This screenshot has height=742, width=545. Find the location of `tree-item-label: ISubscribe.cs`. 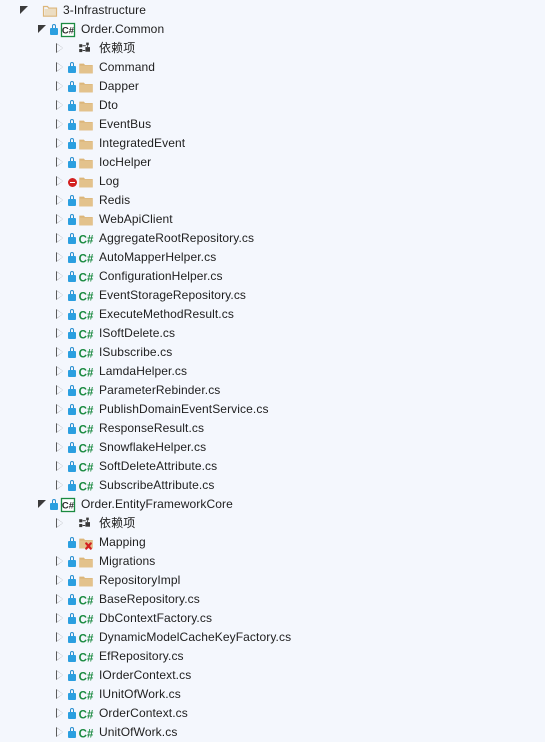

tree-item-label: ISubscribe.cs is located at coordinates (136, 352).